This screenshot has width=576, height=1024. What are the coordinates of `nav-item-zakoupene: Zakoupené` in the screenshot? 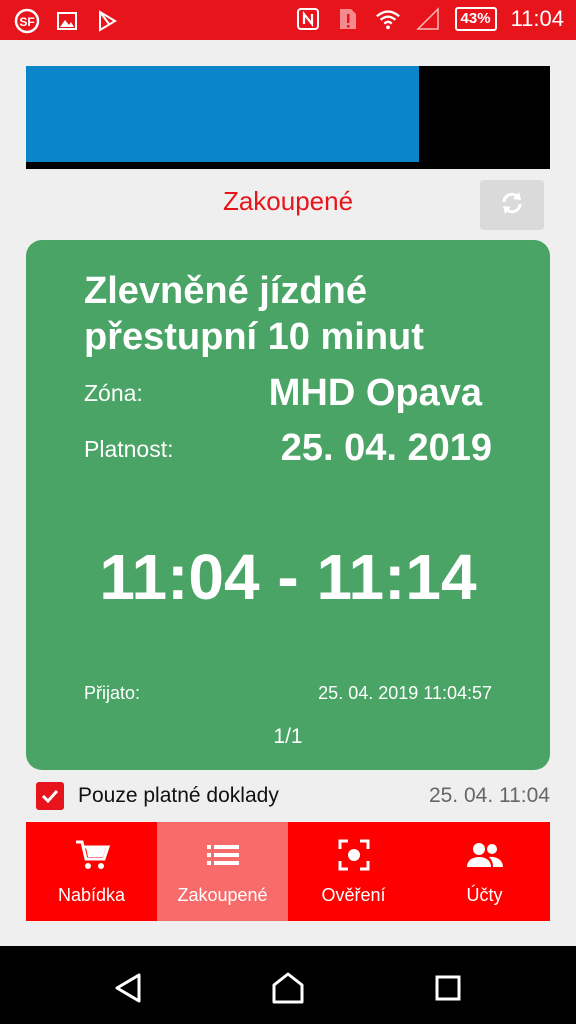 It's located at (222, 871).